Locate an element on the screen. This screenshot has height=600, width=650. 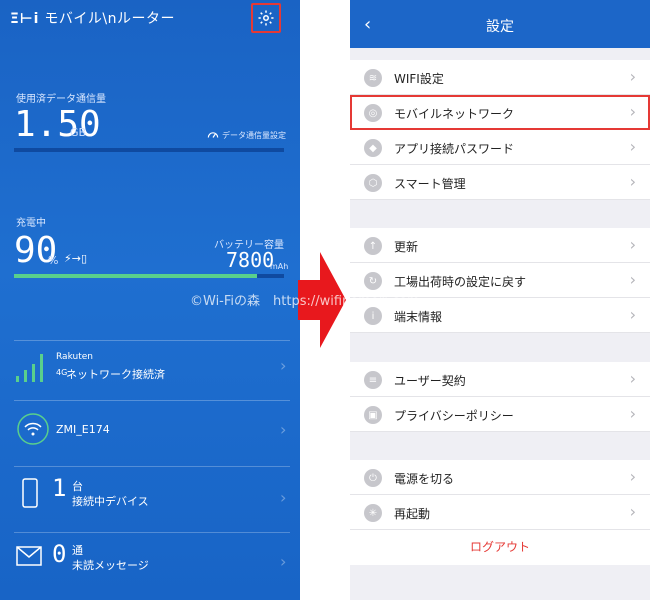
gauge-icon is located at coordinates (213, 135).